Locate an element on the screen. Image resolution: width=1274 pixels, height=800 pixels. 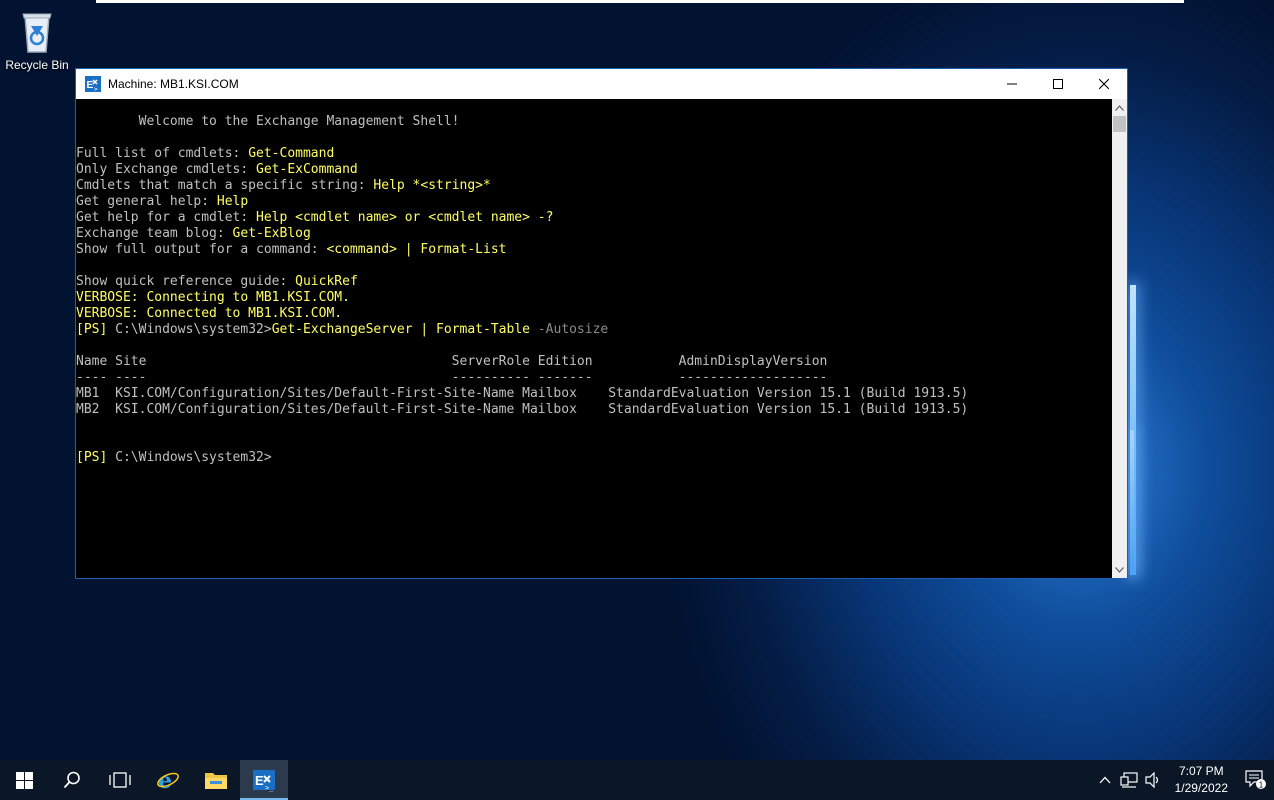
exchange-shell-taskbar-button: E >_ is located at coordinates (264, 780).